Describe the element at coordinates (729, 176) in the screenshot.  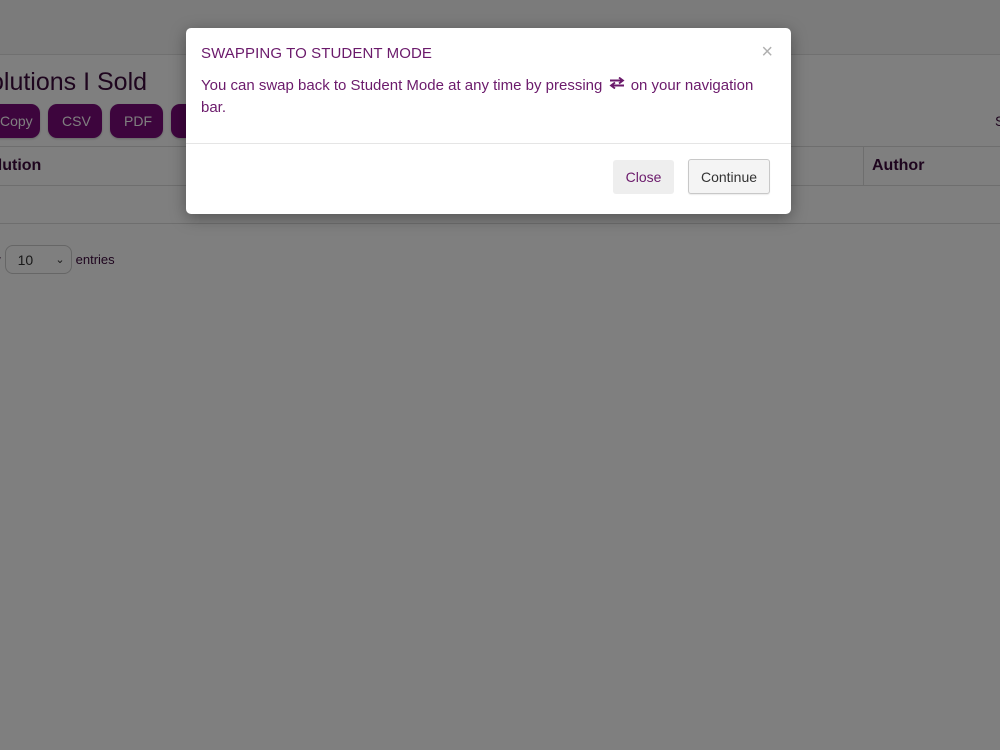
I see `continue-button: Continue` at that location.